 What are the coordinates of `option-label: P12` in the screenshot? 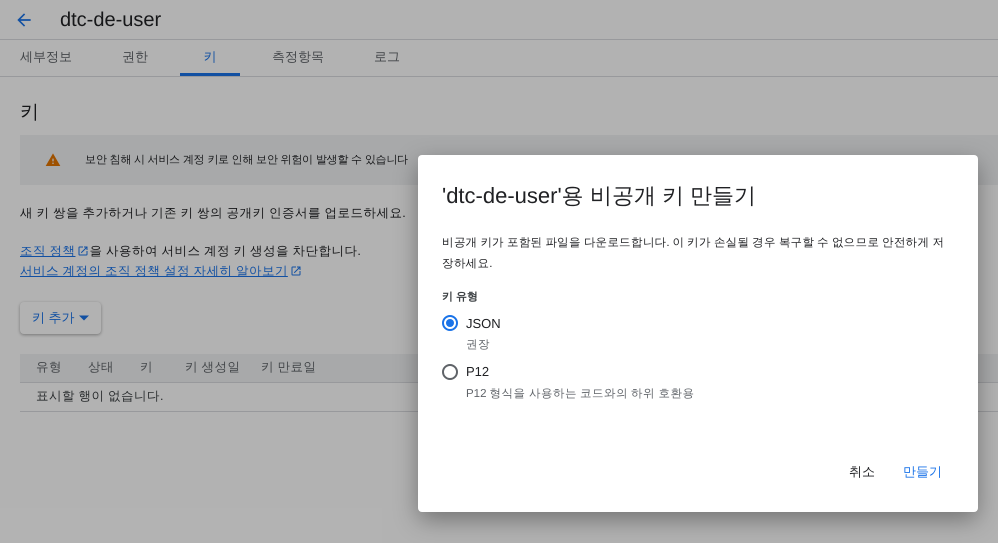 It's located at (478, 372).